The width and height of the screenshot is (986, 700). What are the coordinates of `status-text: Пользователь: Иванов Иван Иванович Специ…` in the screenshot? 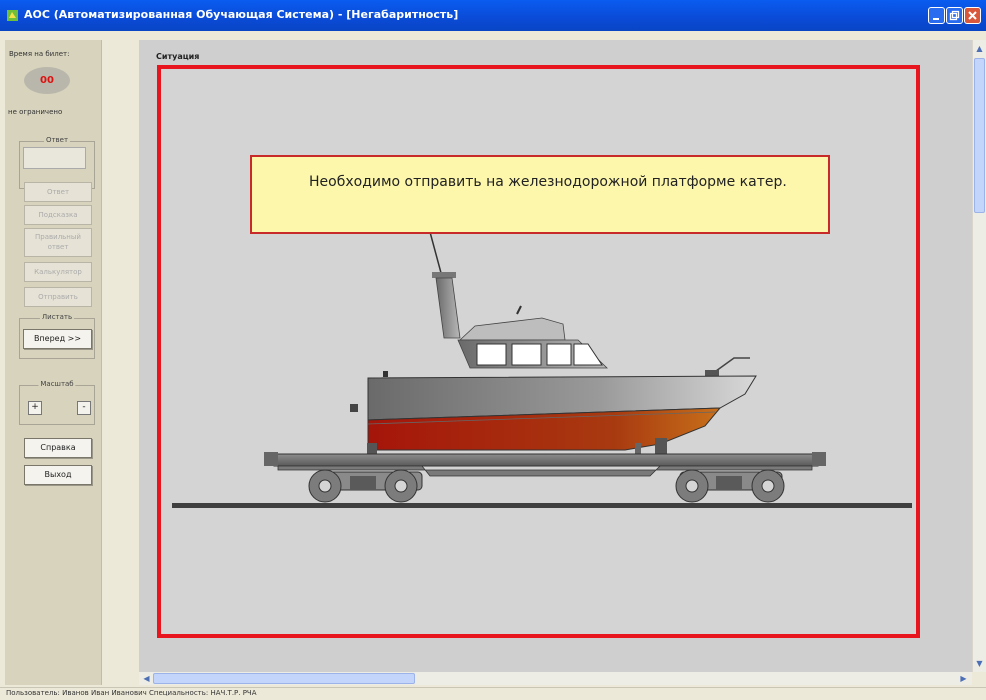 It's located at (131, 693).